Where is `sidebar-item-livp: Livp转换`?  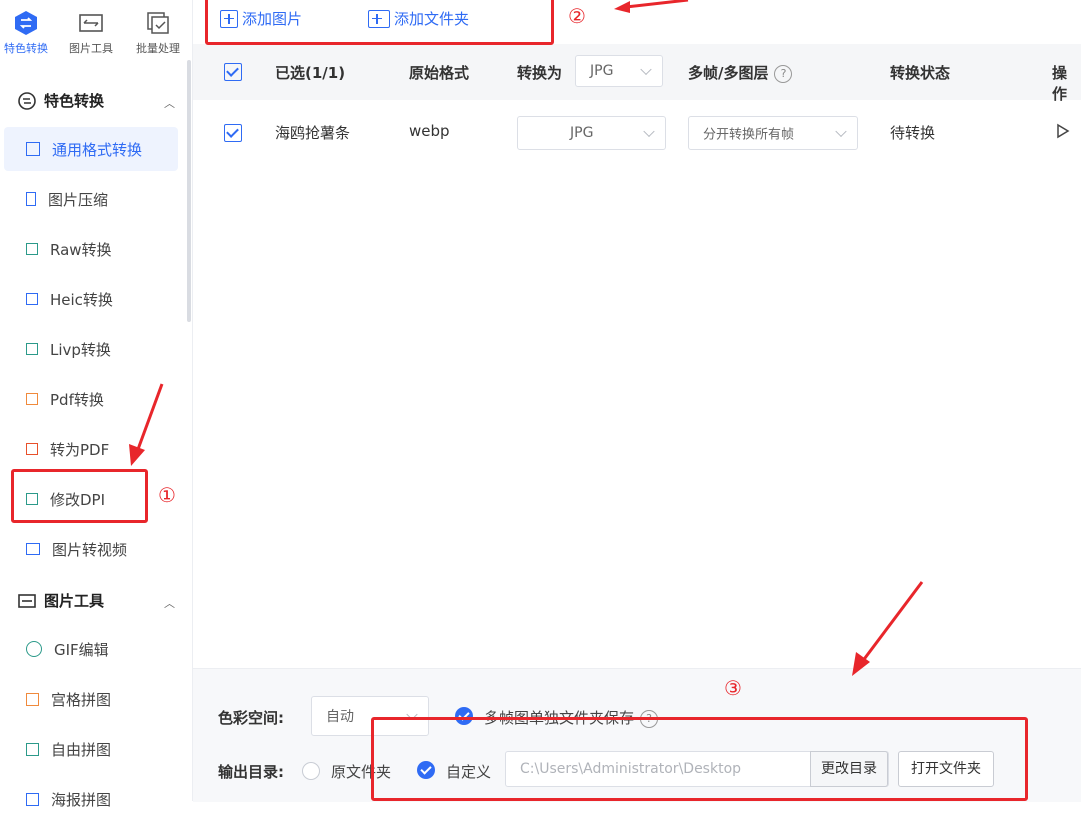 sidebar-item-livp: Livp转换 is located at coordinates (91, 349).